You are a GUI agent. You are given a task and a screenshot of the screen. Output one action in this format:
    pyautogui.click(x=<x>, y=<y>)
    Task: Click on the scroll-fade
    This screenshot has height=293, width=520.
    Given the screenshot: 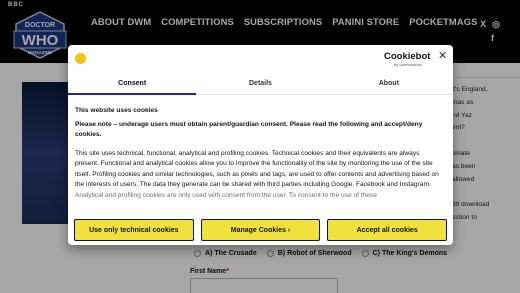 What is the action you would take?
    pyautogui.click(x=260, y=199)
    